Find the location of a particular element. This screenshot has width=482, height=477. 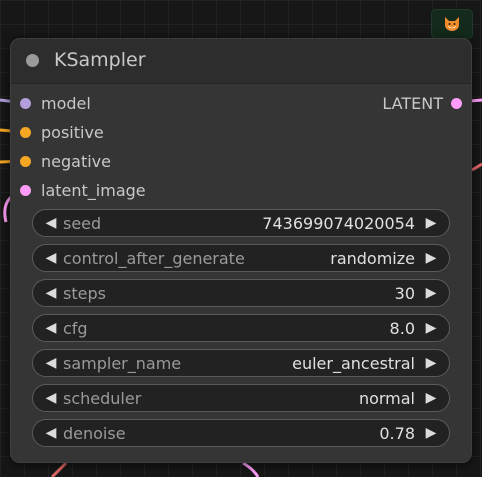

input-slot-negative: negative is located at coordinates (65, 161).